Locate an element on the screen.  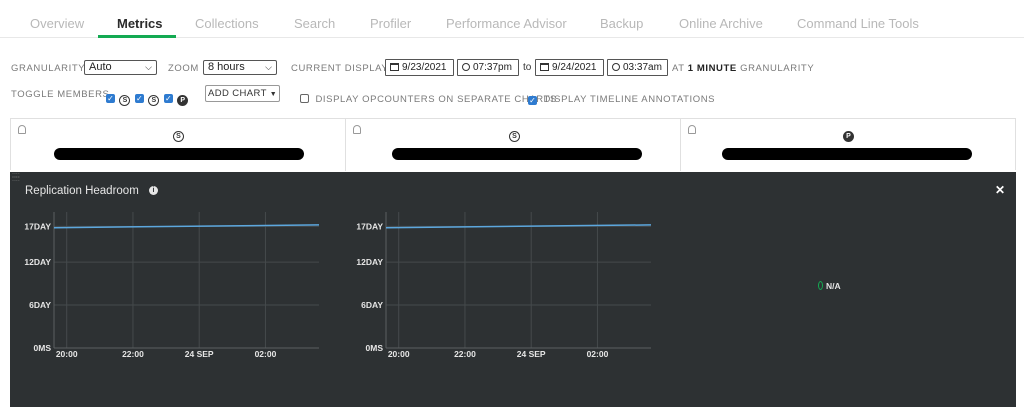
na-label: N/A is located at coordinates (833, 286).